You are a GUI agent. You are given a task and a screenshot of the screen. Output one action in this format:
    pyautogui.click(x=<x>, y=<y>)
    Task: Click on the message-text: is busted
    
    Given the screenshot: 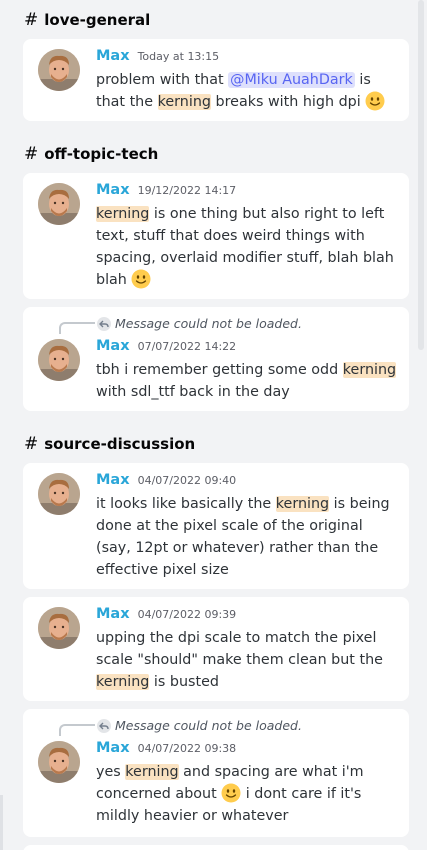 What is the action you would take?
    pyautogui.click(x=184, y=682)
    